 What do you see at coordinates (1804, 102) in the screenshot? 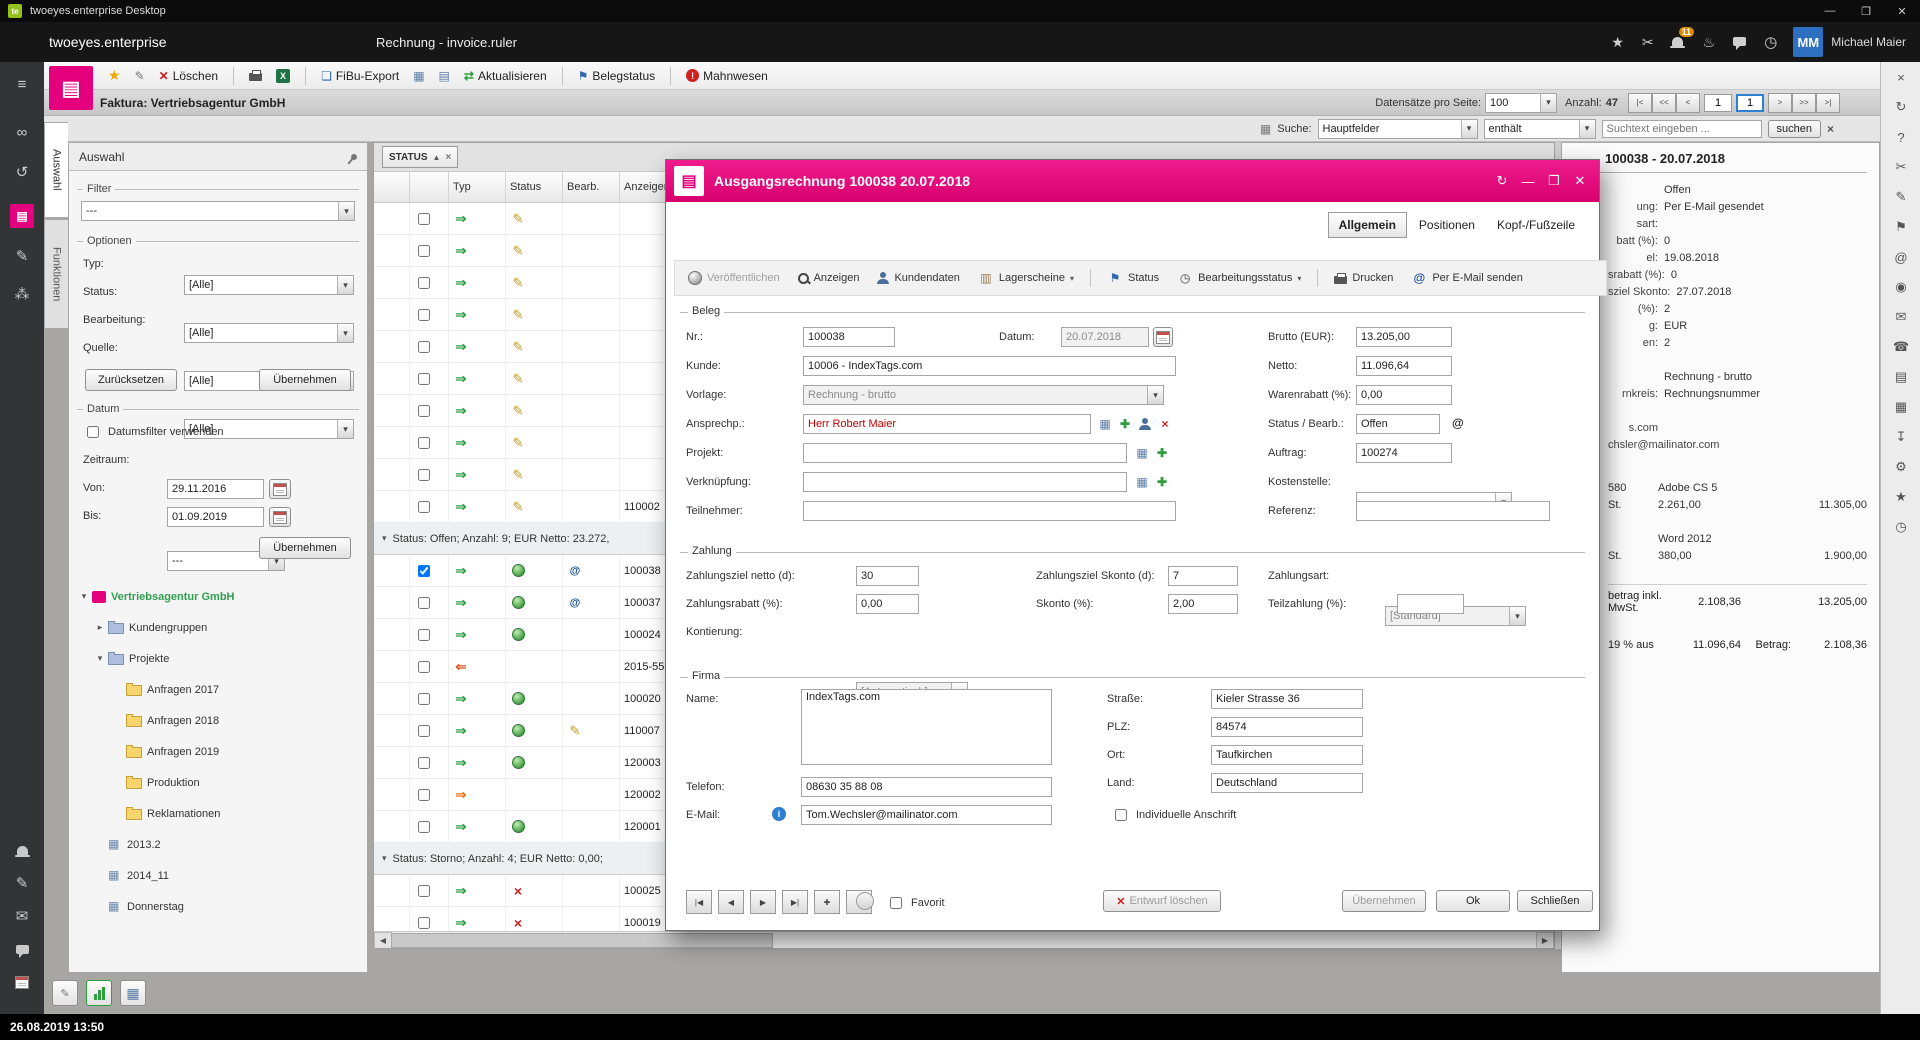
I see `fast-next-page-button: >>` at bounding box center [1804, 102].